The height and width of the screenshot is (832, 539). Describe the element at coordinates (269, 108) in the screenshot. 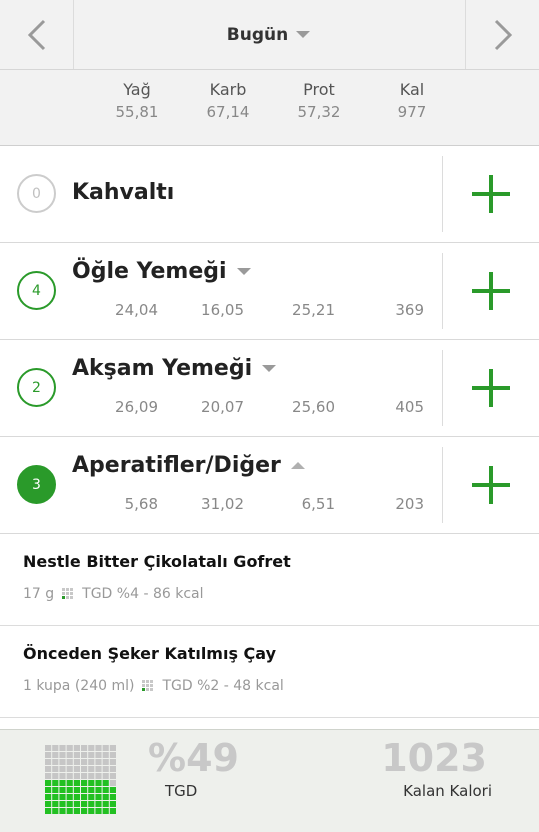

I see `daily-summary: Yağ 55,81 Karb 67,14 Prot 57,32 Kal 977` at that location.